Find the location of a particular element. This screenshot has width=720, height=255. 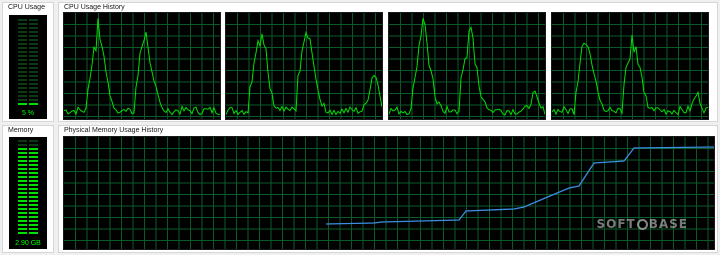

cpu-history-title: CPU Usage History is located at coordinates (94, 7).